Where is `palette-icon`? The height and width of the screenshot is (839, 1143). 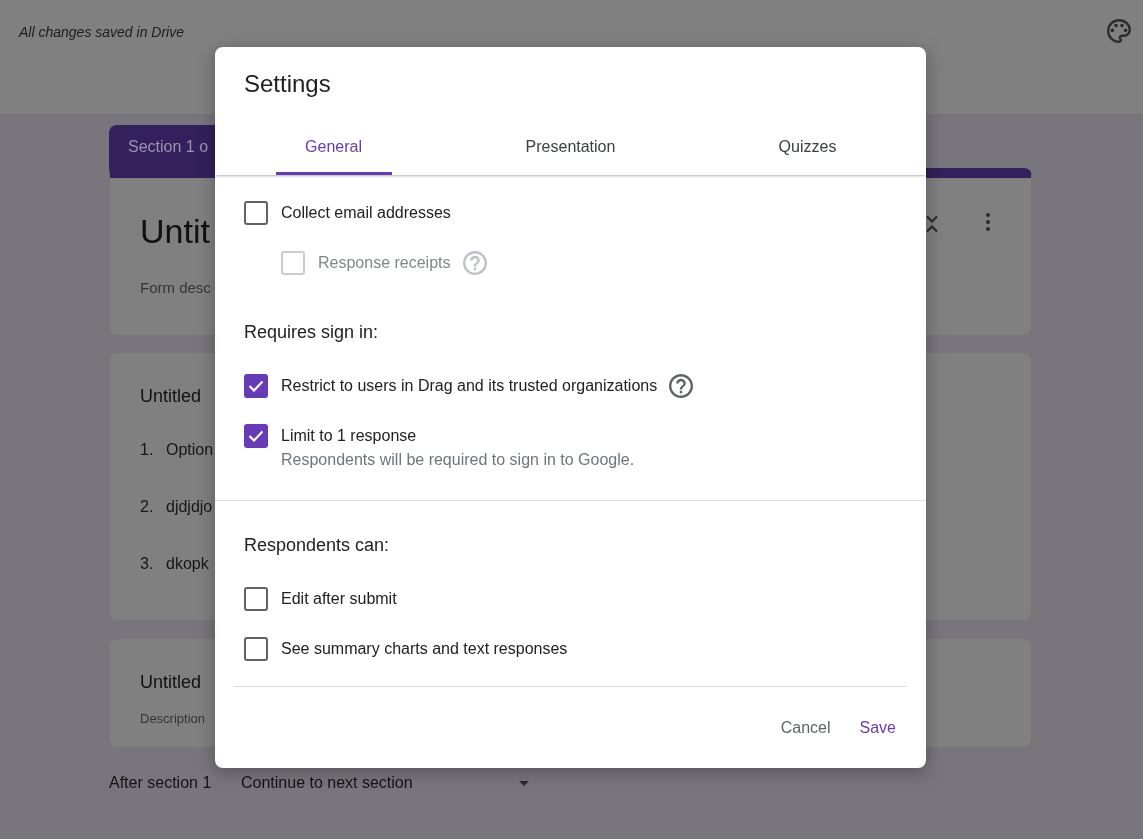 palette-icon is located at coordinates (1119, 31).